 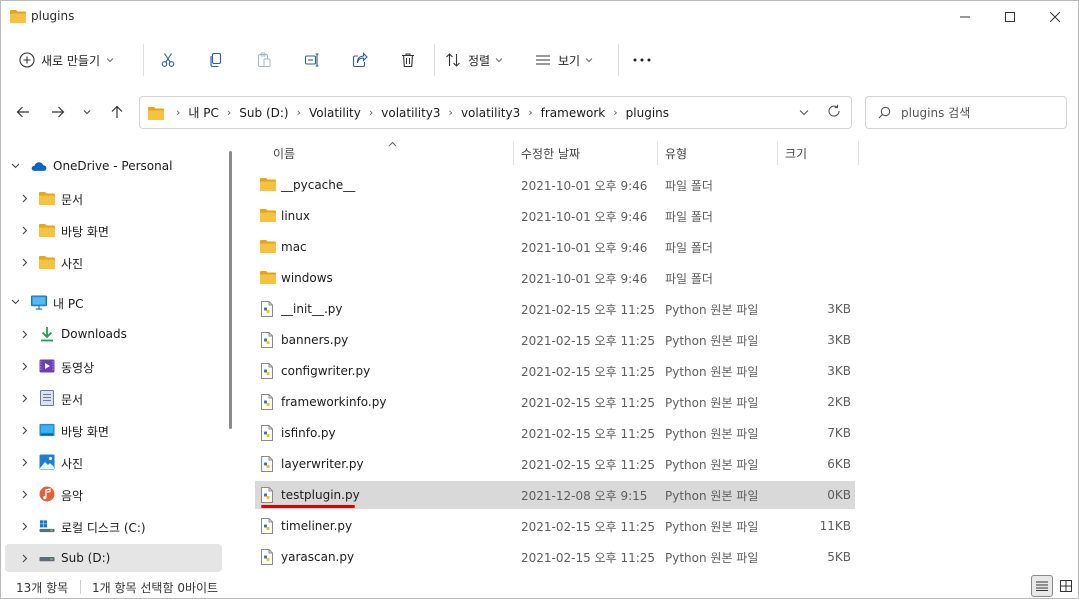 I want to click on breadcrumb-item: 내 PC, so click(x=203, y=112).